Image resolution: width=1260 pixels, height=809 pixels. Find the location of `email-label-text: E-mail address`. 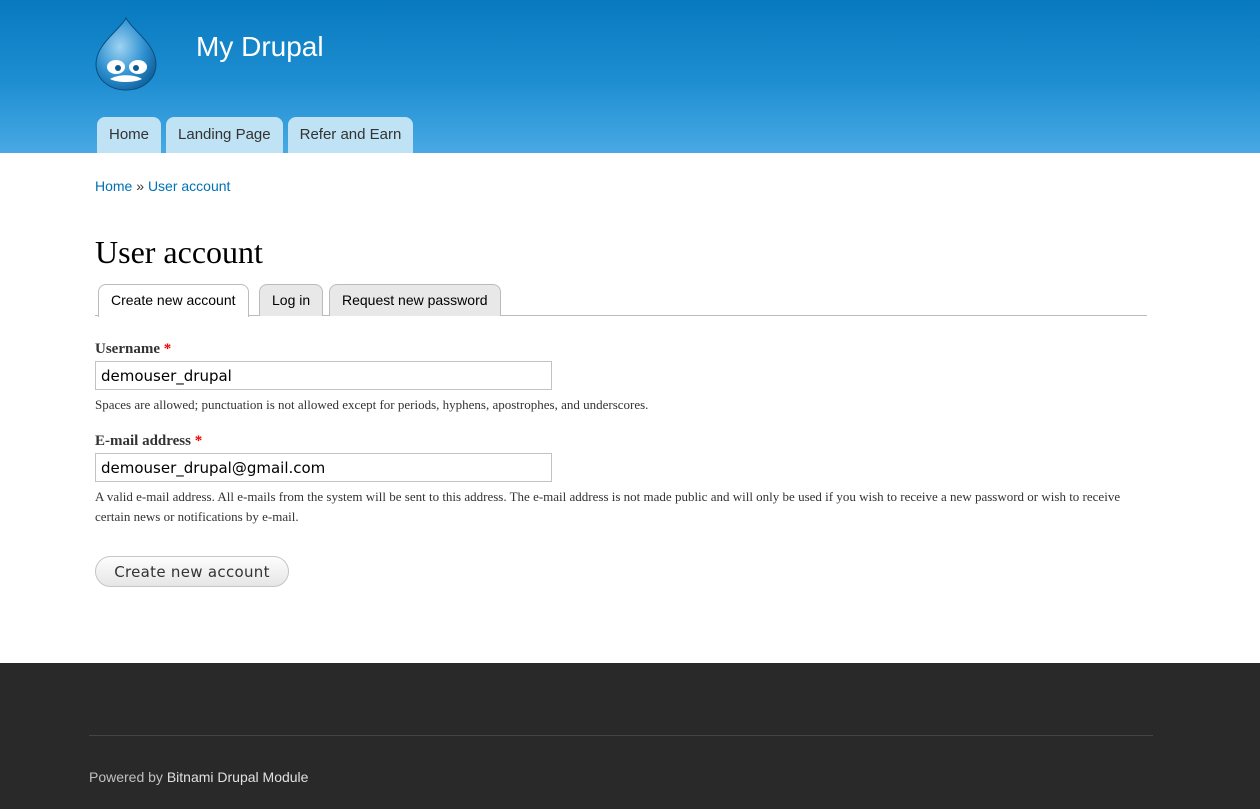

email-label-text: E-mail address is located at coordinates (143, 441).